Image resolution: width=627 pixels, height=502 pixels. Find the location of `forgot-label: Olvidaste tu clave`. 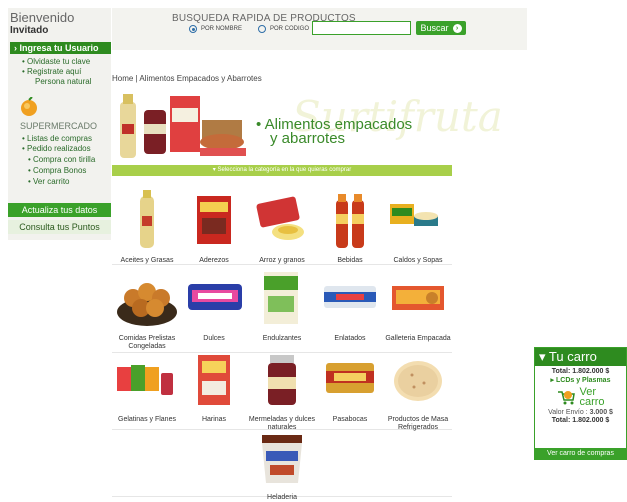

forgot-label: Olvidaste tu clave is located at coordinates (59, 61).